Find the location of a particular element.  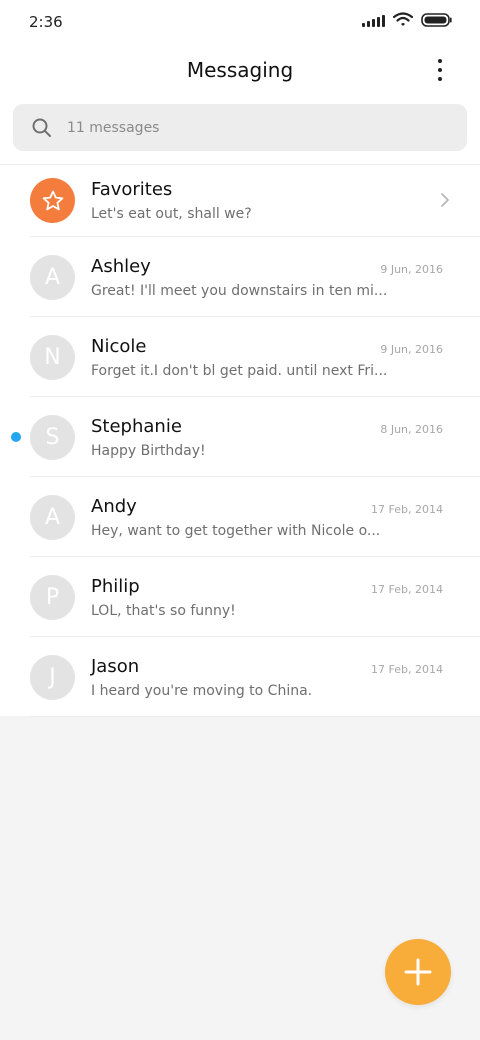

search-bar is located at coordinates (240, 127).